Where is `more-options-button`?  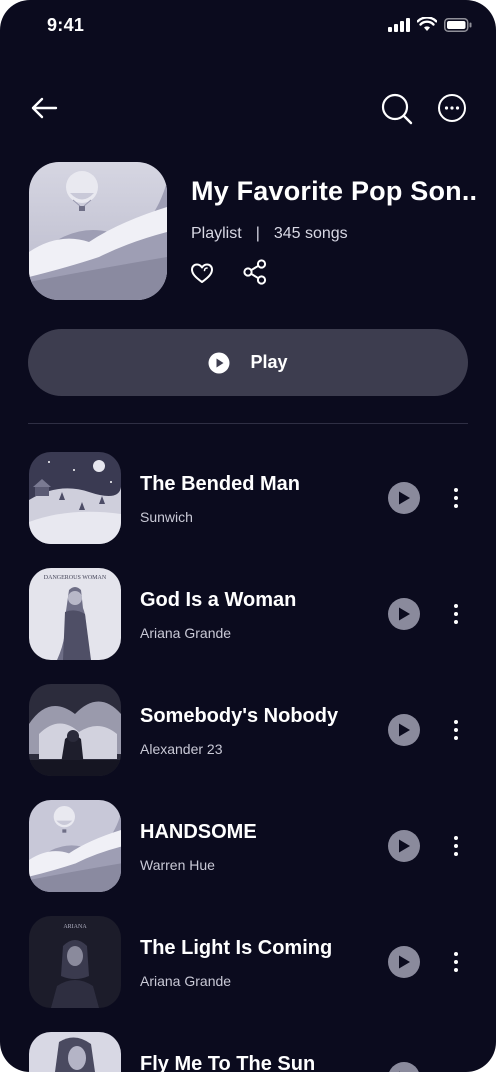 more-options-button is located at coordinates (452, 108).